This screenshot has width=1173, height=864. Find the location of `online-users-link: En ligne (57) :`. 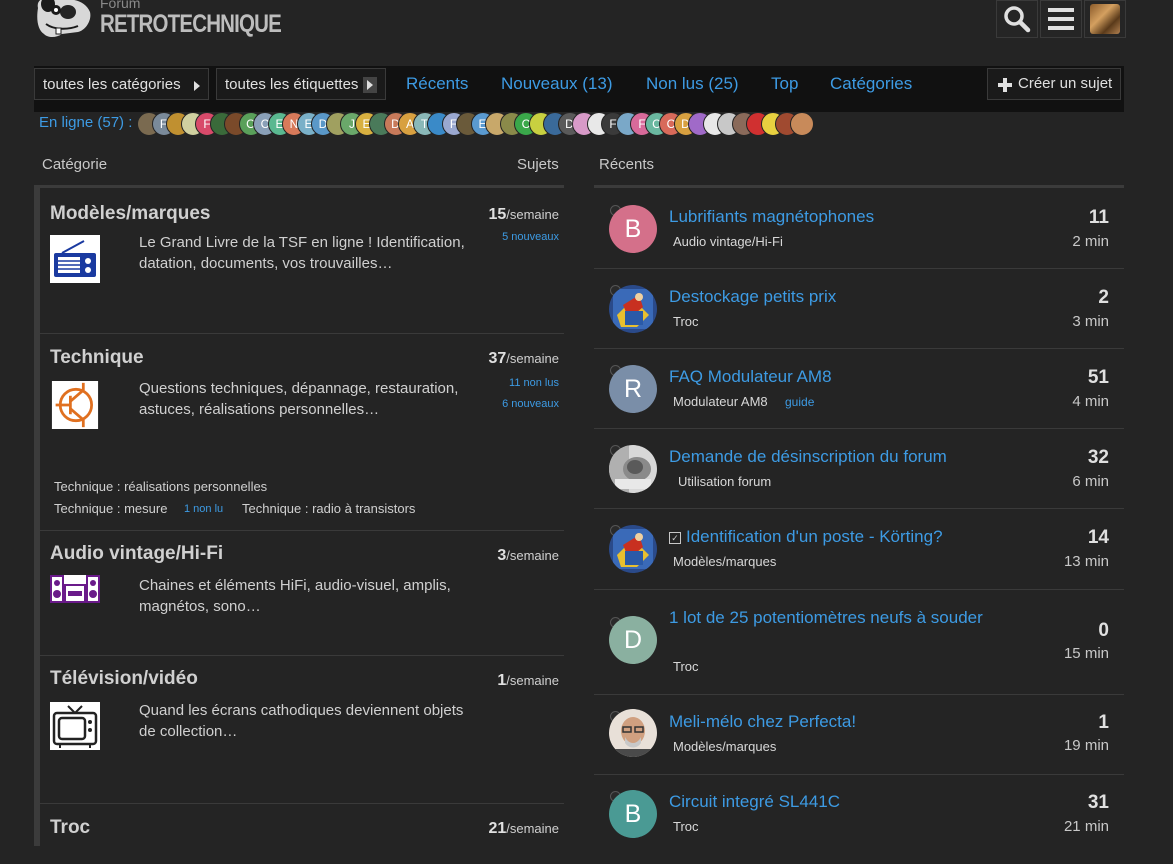

online-users-link: En ligne (57) : is located at coordinates (85, 122).